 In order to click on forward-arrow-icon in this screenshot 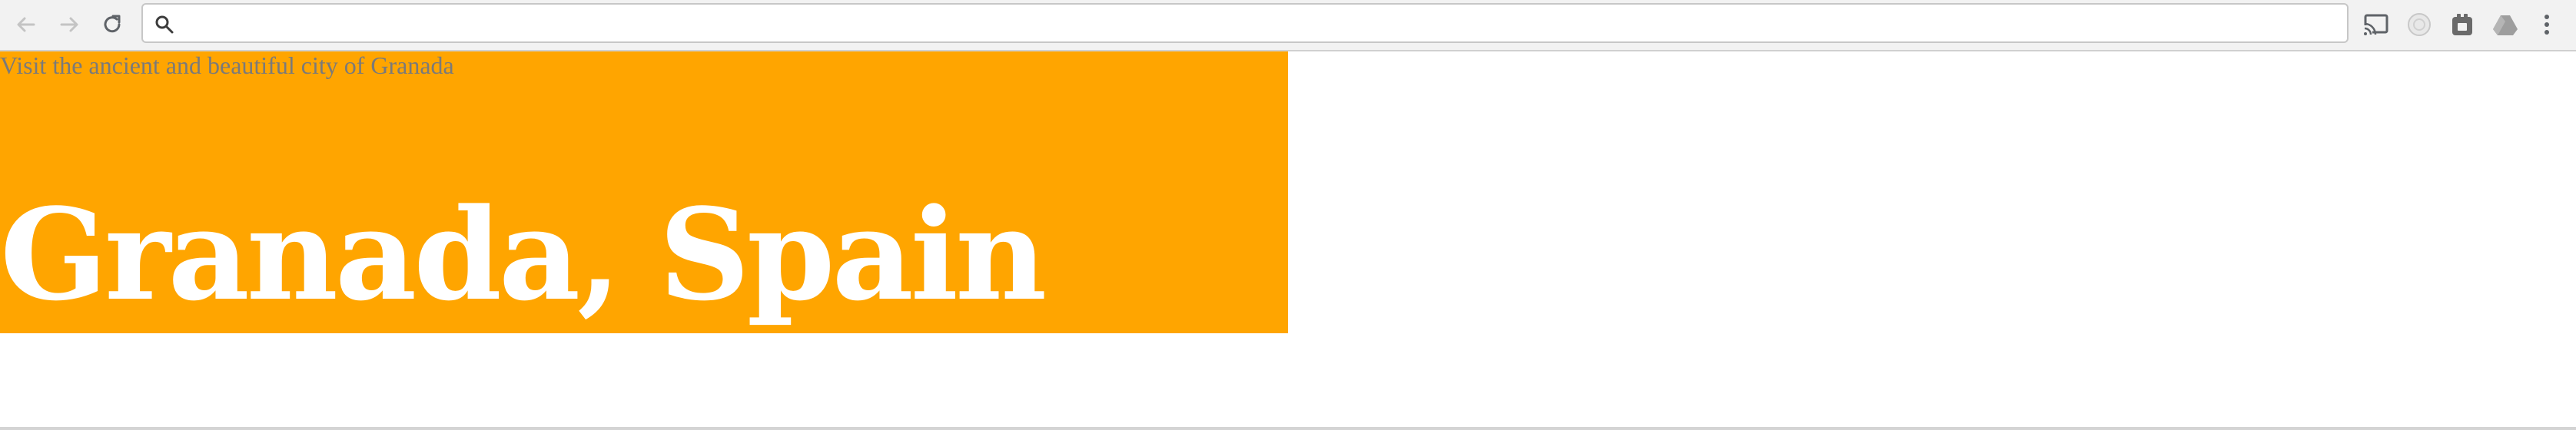, I will do `click(69, 25)`.